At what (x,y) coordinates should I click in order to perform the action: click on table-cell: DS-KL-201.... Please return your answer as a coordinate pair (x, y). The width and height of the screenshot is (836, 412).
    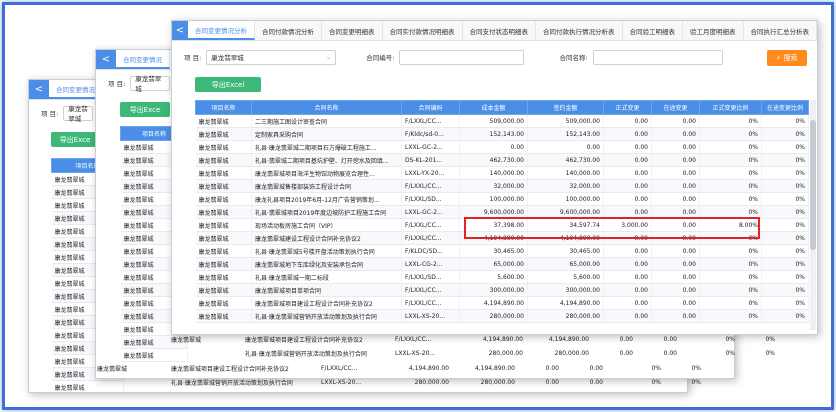
    Looking at the image, I should click on (430, 160).